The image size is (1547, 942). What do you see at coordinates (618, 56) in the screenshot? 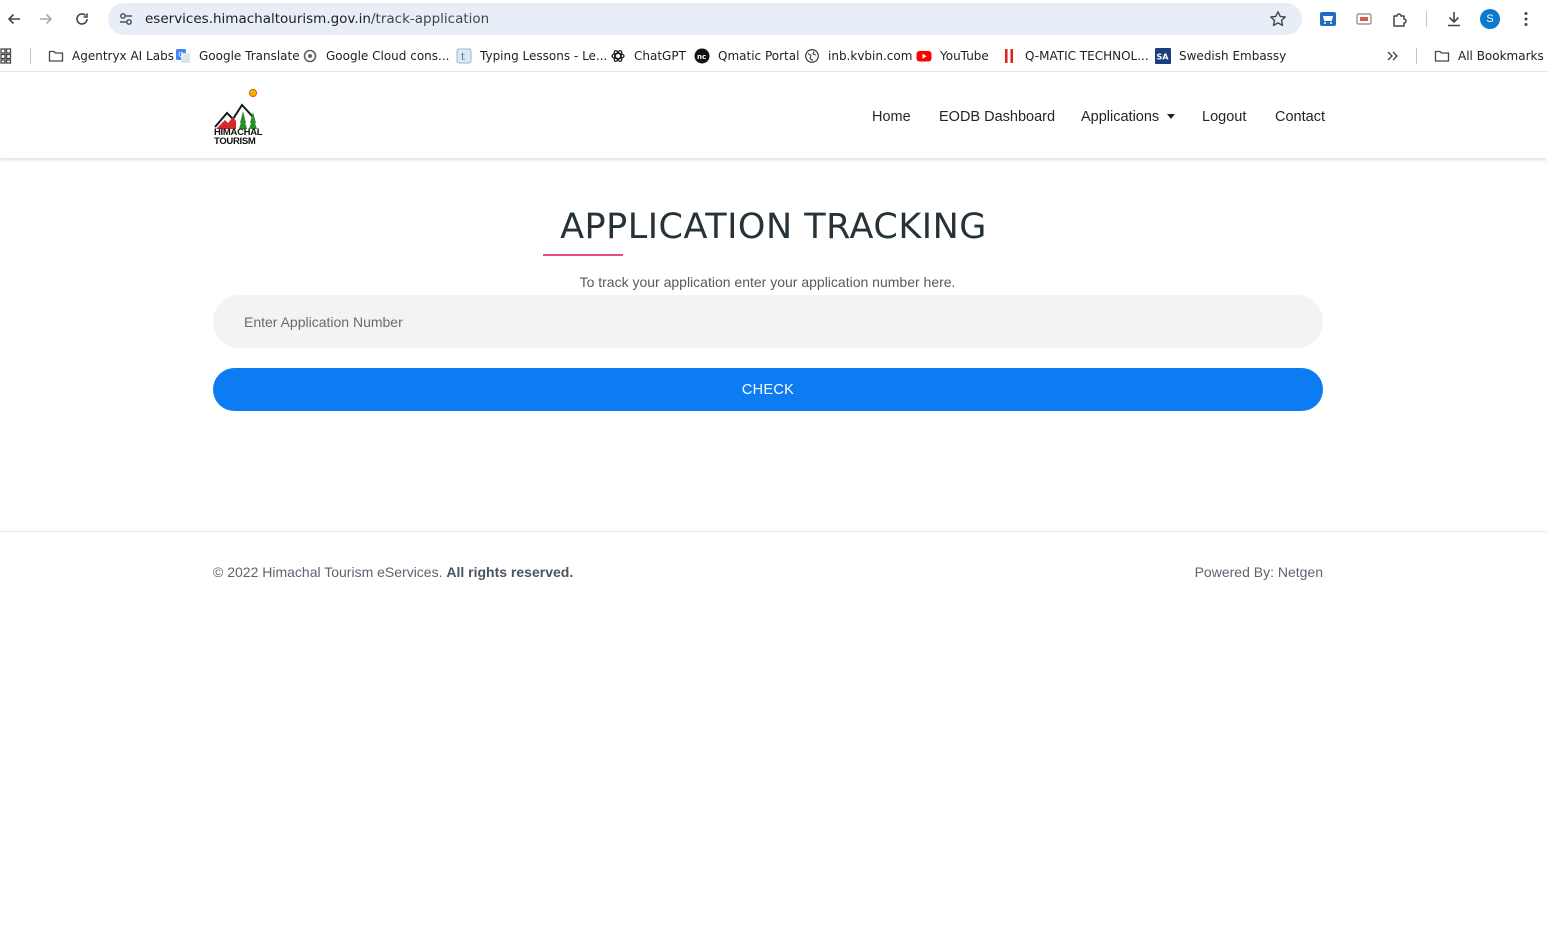
I see `chatgpt-icon` at bounding box center [618, 56].